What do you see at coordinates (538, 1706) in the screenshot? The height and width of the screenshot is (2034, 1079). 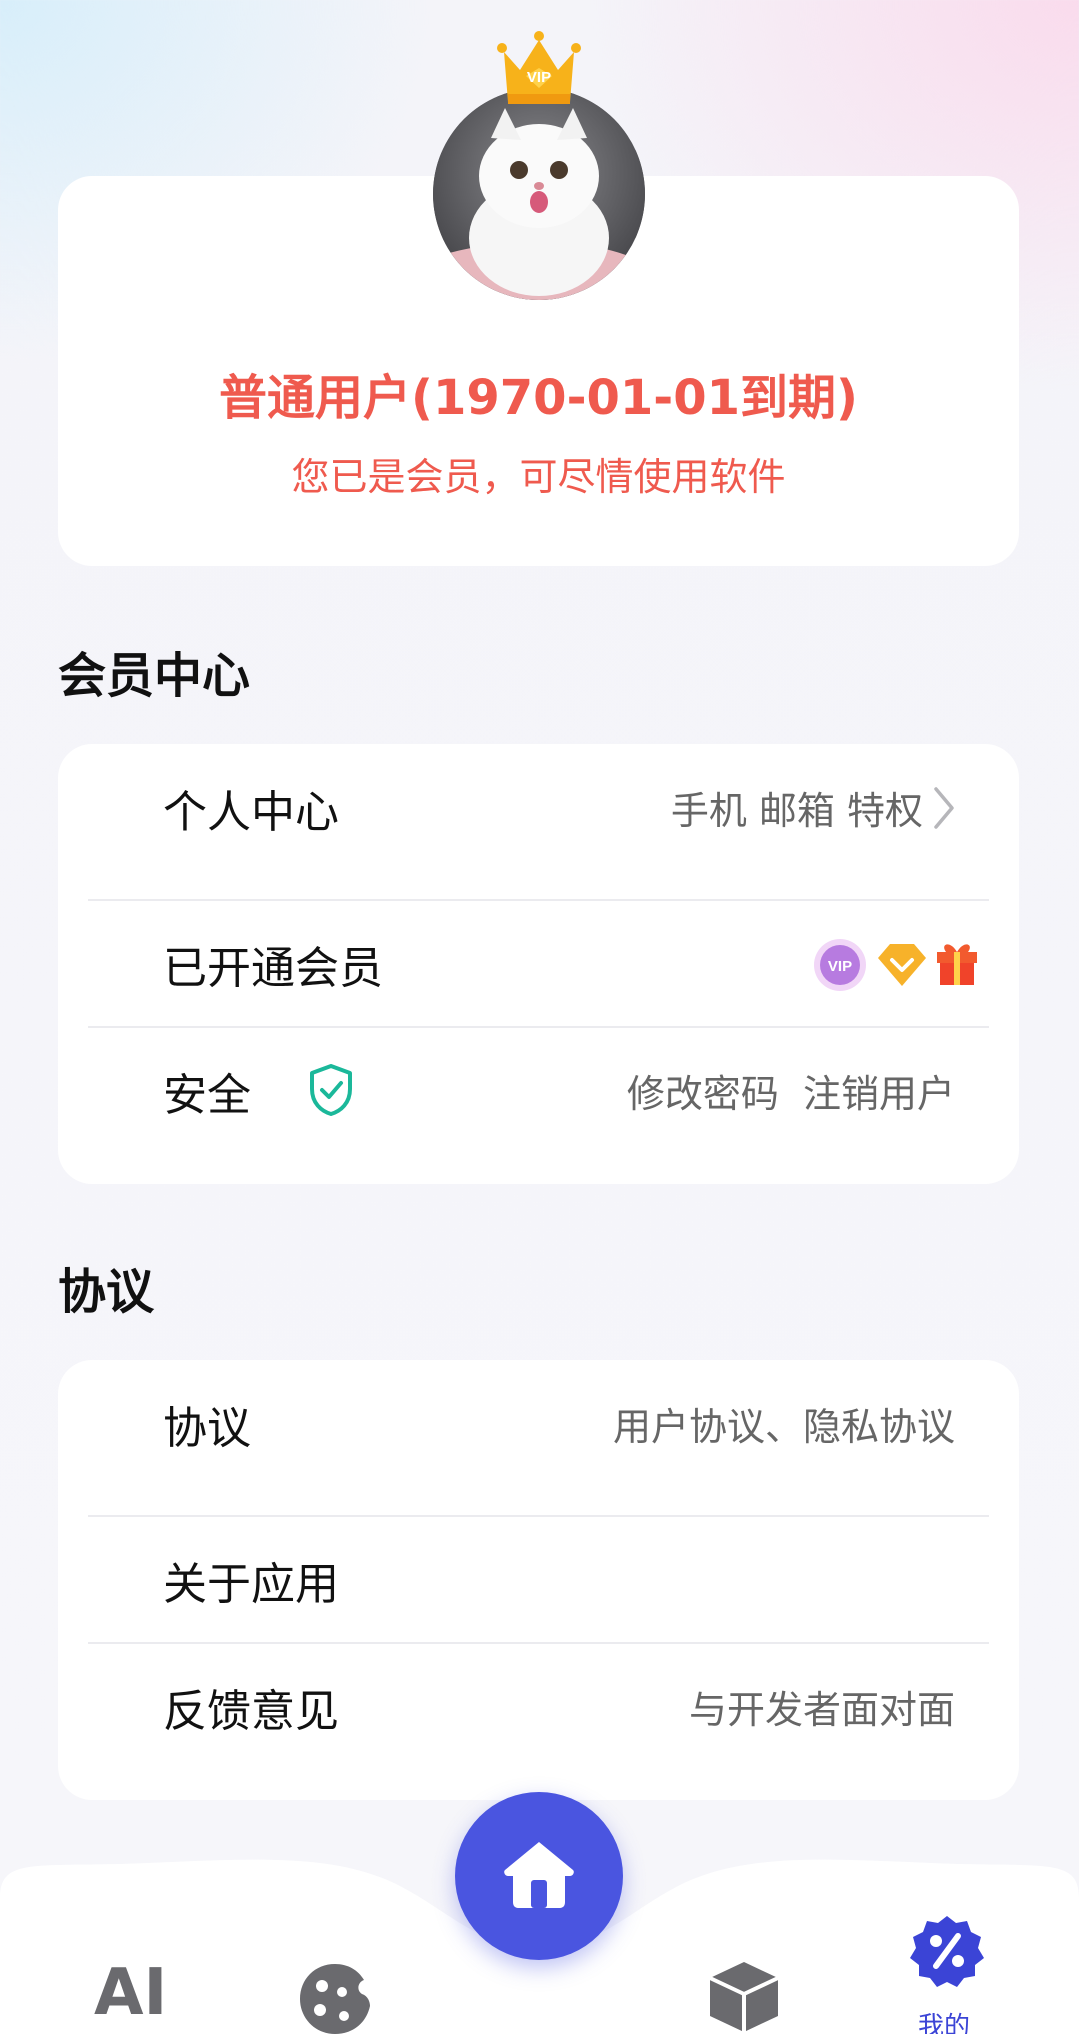 I see `row-feedback: 反馈意见 与开发者面对面` at bounding box center [538, 1706].